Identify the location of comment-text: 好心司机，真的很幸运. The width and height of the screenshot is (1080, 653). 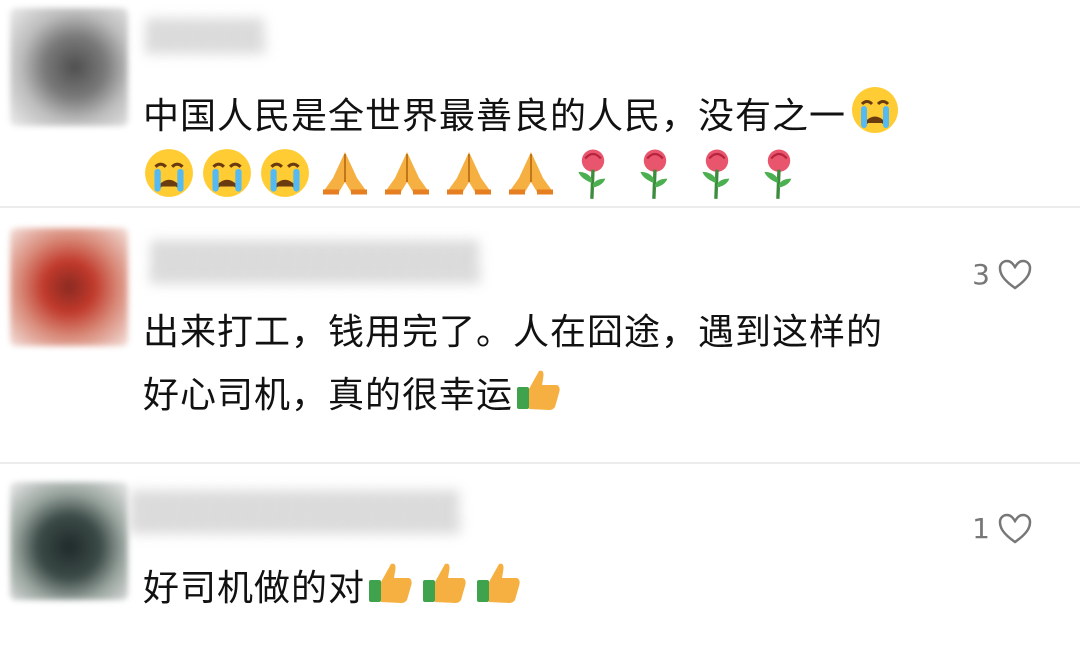
(356, 397).